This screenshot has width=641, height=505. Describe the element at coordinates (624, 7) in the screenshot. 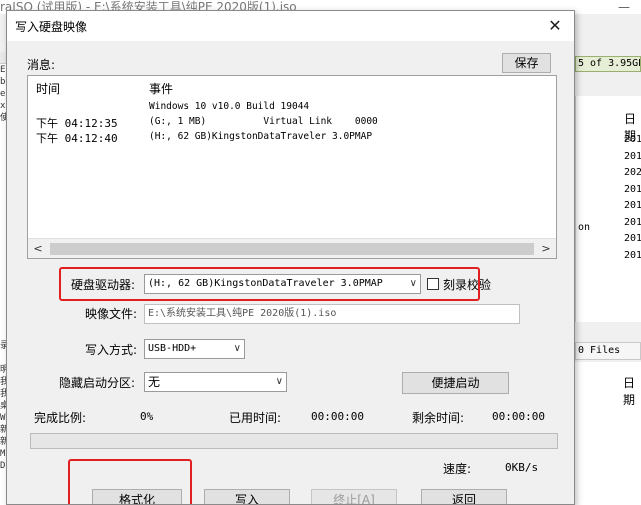

I see `background-minimize-icon: —` at that location.